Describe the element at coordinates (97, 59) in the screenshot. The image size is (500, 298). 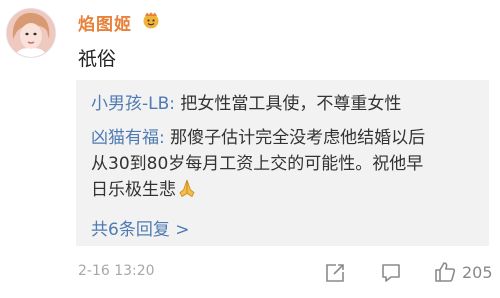
I see `comment-text: 祇俗` at that location.